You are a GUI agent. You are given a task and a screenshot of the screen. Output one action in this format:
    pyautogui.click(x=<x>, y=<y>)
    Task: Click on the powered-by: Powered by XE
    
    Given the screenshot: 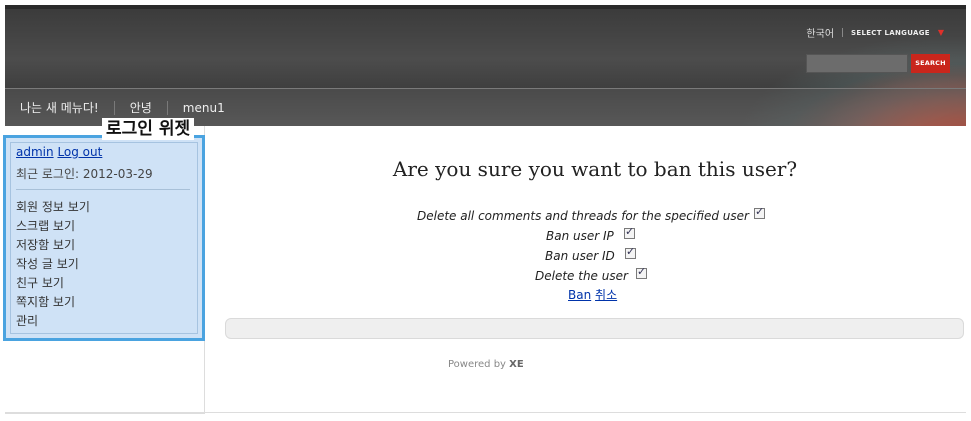 What is the action you would take?
    pyautogui.click(x=486, y=364)
    